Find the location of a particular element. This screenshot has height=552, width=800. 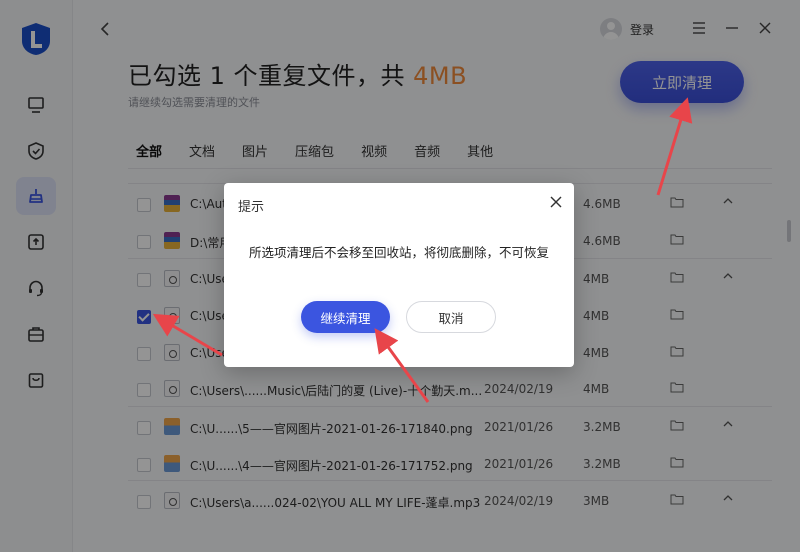

dialog-close-icon is located at coordinates (556, 202).